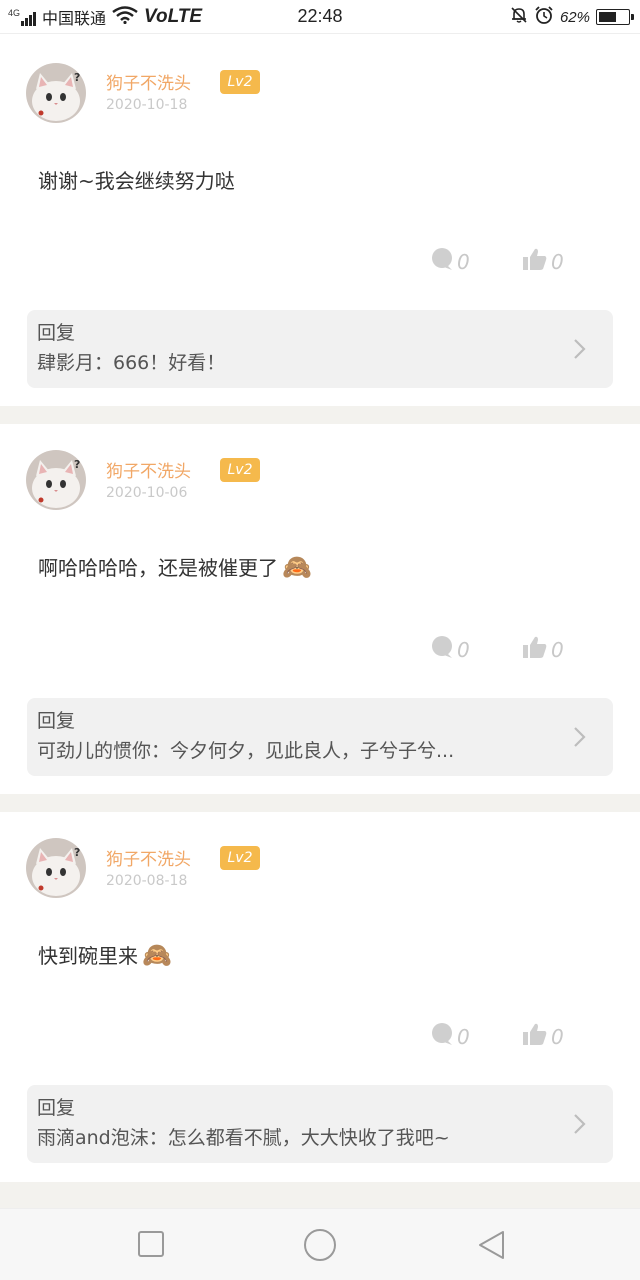  What do you see at coordinates (22, 17) in the screenshot?
I see `signal-icon: 4G` at bounding box center [22, 17].